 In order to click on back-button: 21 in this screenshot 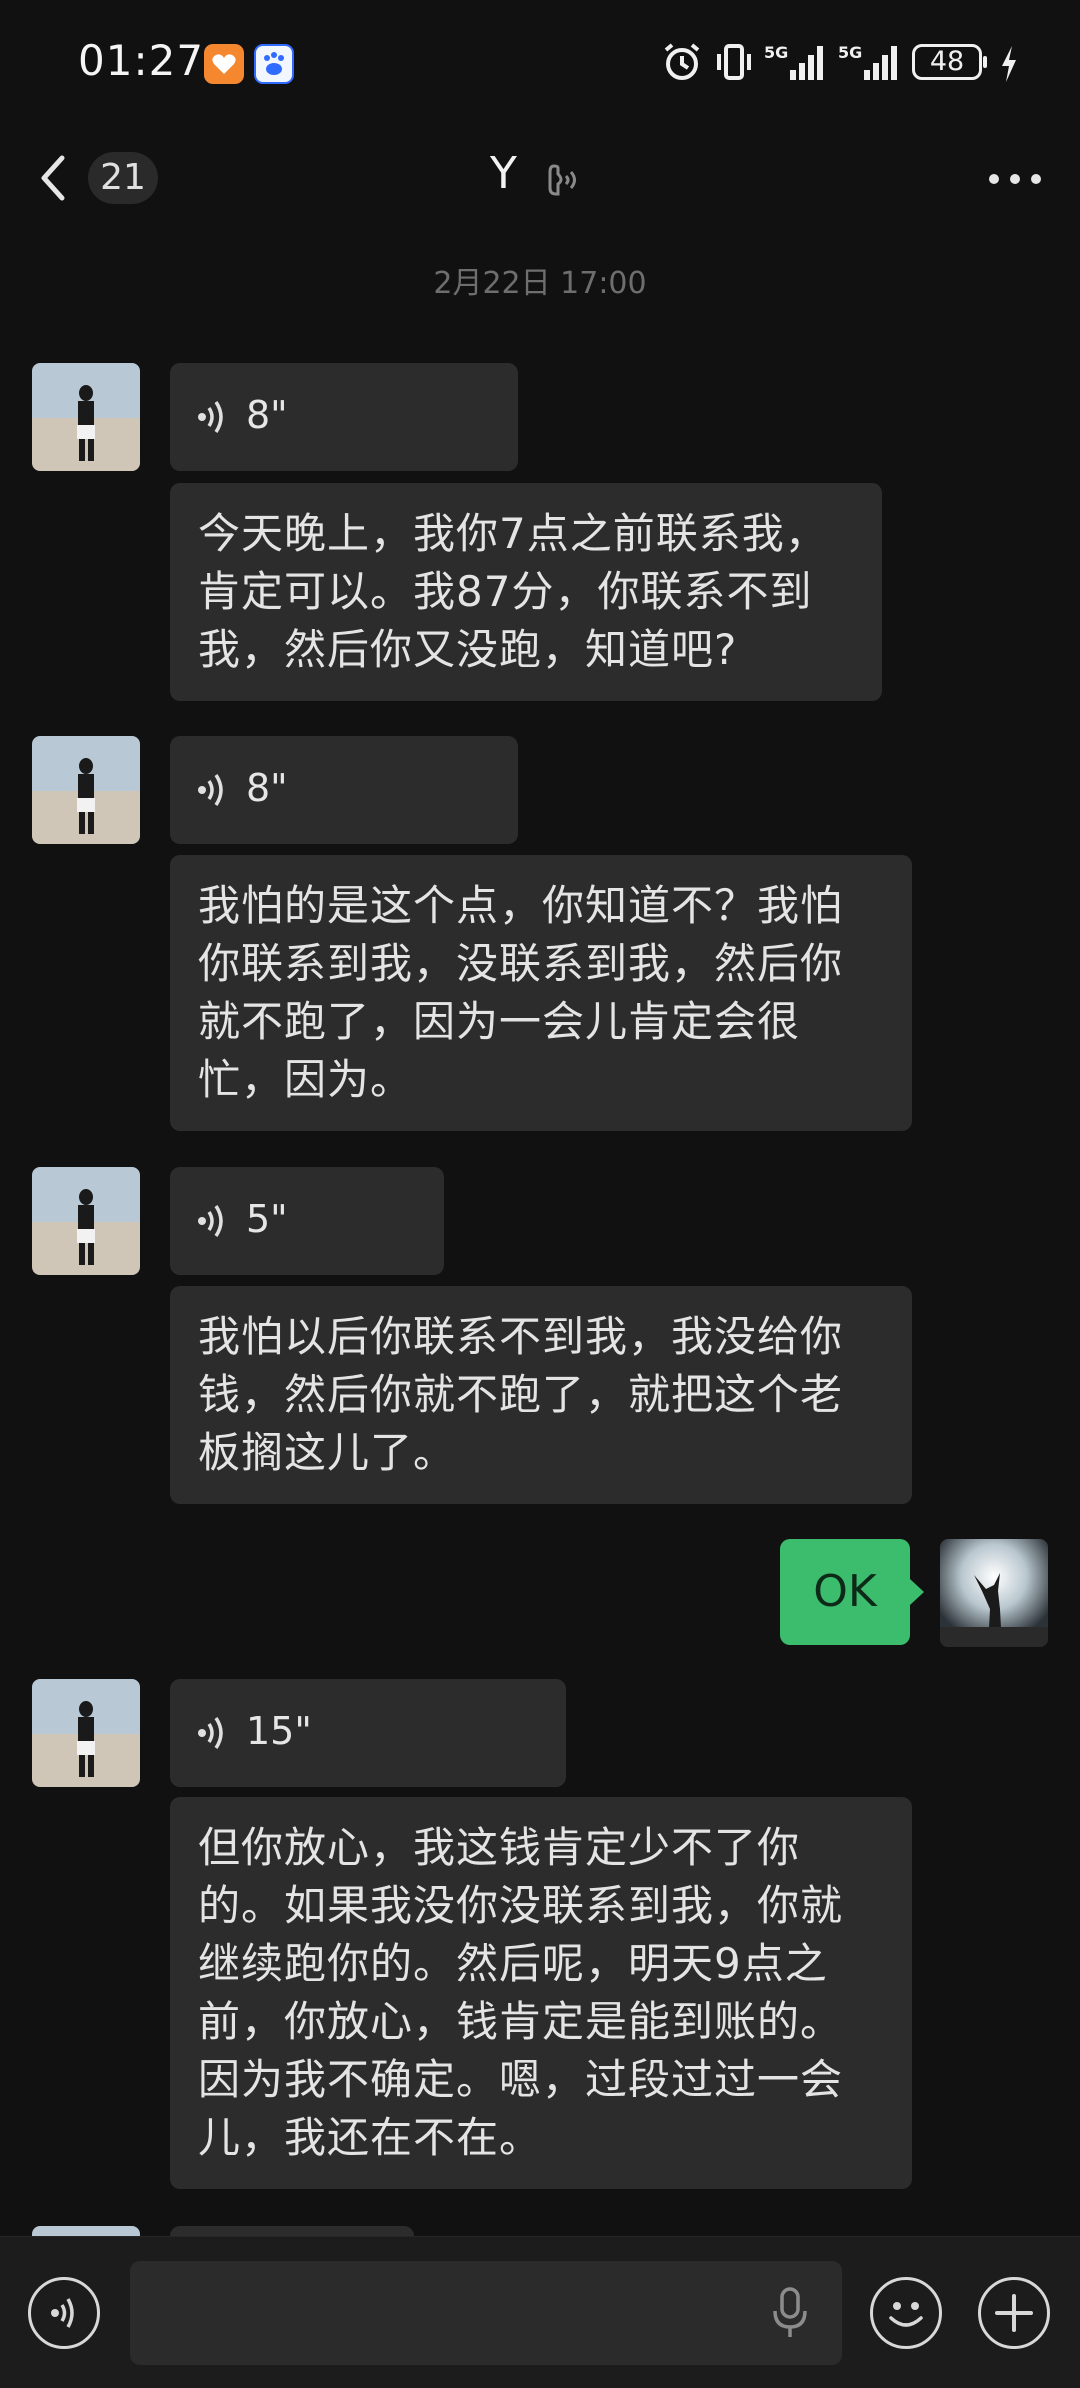, I will do `click(101, 178)`.